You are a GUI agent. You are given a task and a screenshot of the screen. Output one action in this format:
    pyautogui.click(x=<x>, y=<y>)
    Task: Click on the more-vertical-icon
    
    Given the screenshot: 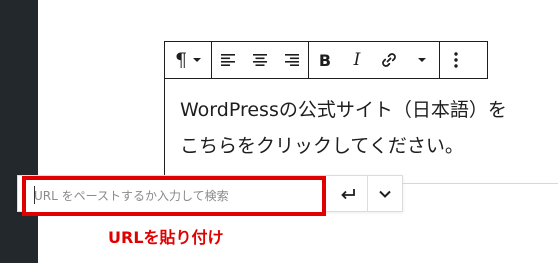 What is the action you would take?
    pyautogui.click(x=456, y=60)
    